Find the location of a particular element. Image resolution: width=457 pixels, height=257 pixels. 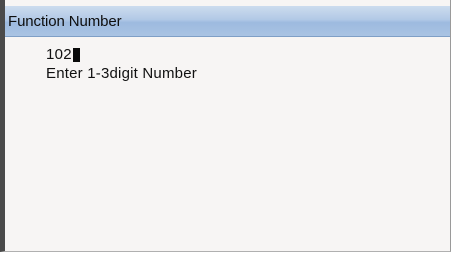

entry-panel: 102 Enter 1-3digit Number is located at coordinates (121, 63).